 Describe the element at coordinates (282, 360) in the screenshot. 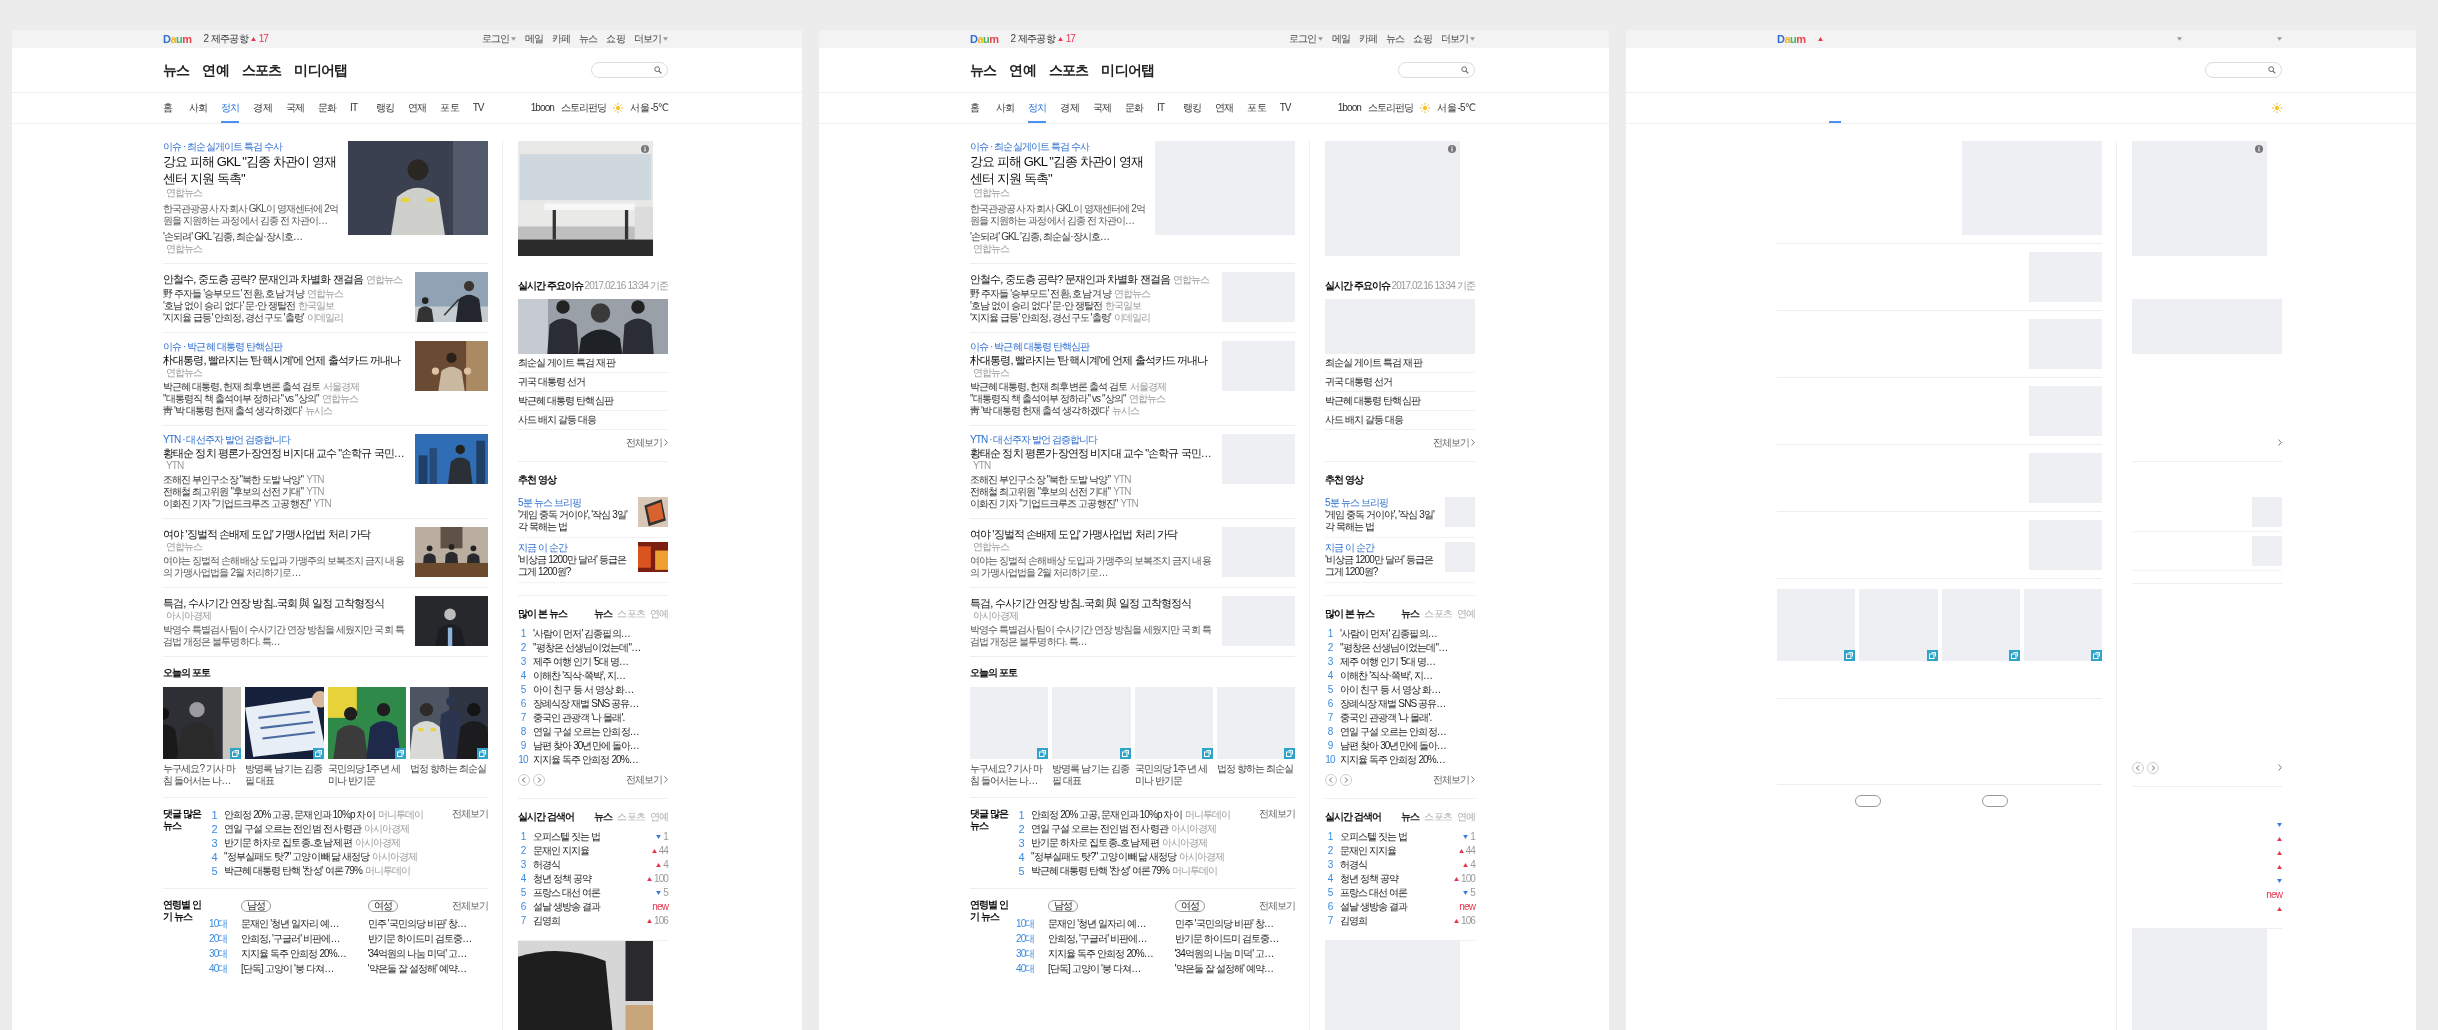

I see `headline: 朴대통령, 빨라지는 '탄핵시계'에 언제 출석카드 꺼내나` at that location.